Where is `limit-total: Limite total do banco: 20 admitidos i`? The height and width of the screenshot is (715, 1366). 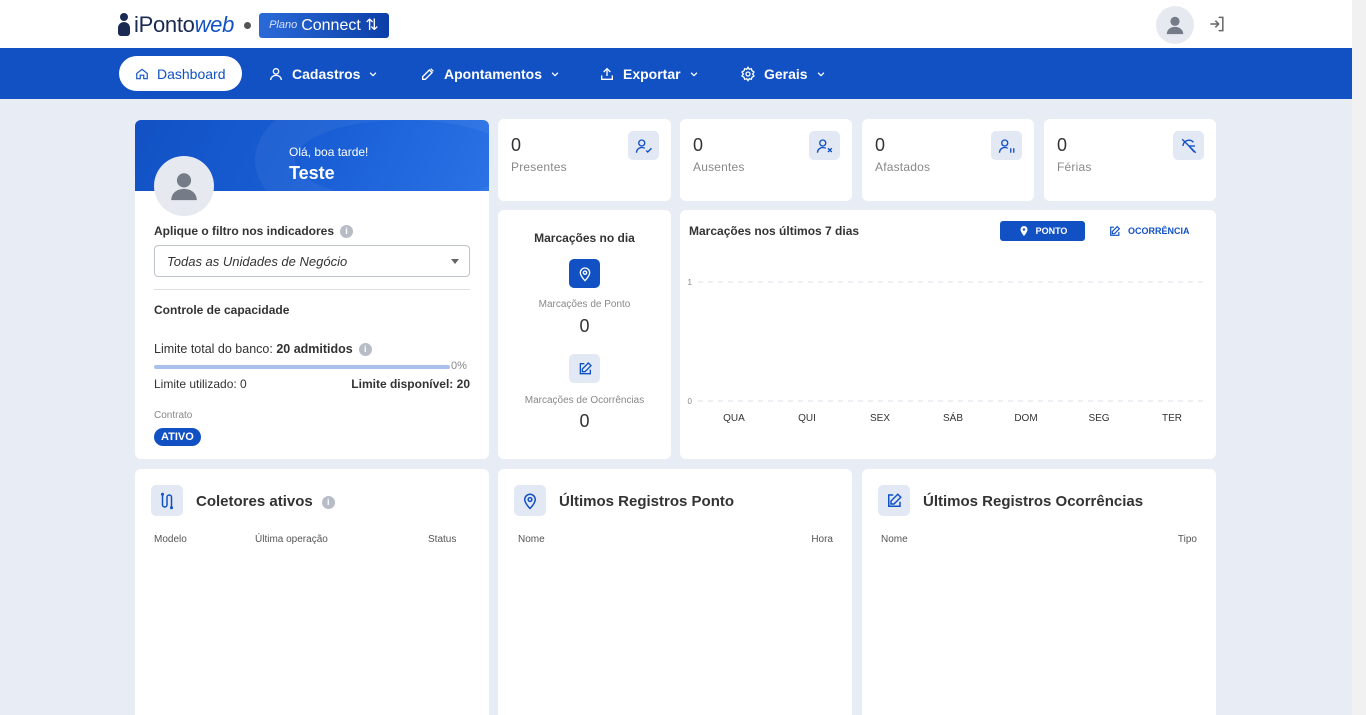
limit-total: Limite total do banco: 20 admitidos i is located at coordinates (263, 349).